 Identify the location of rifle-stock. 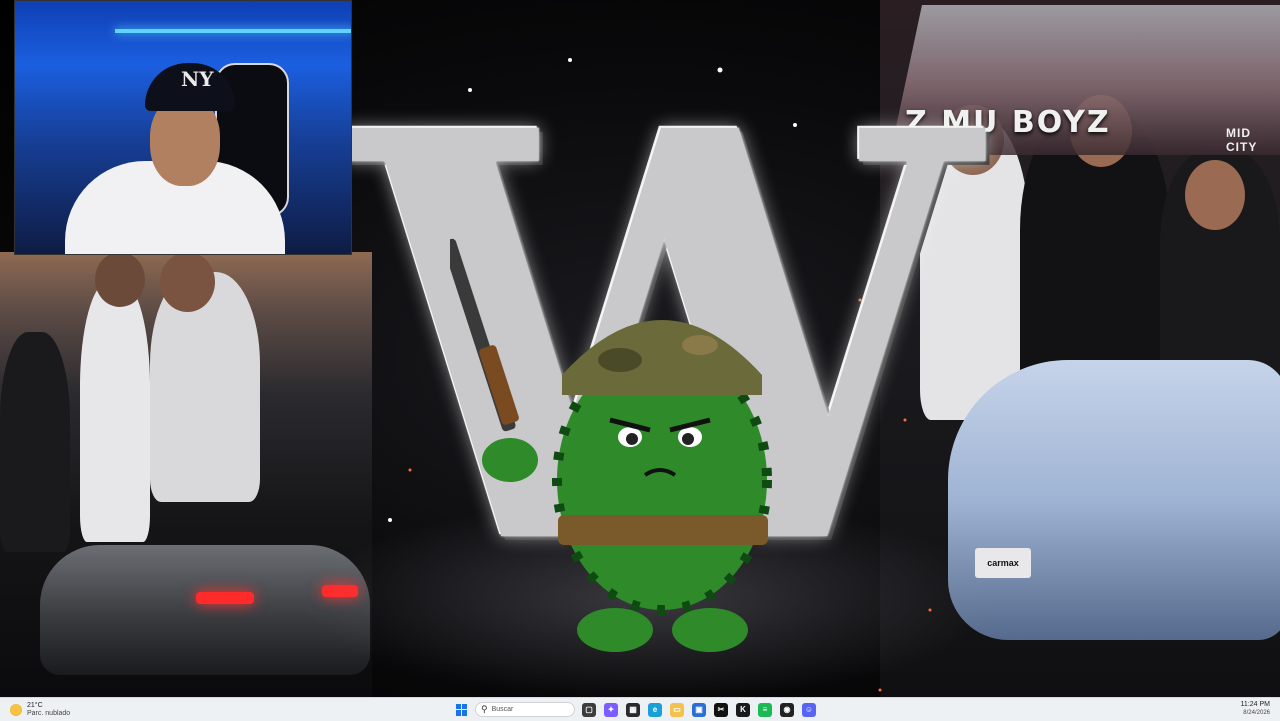
(499, 385).